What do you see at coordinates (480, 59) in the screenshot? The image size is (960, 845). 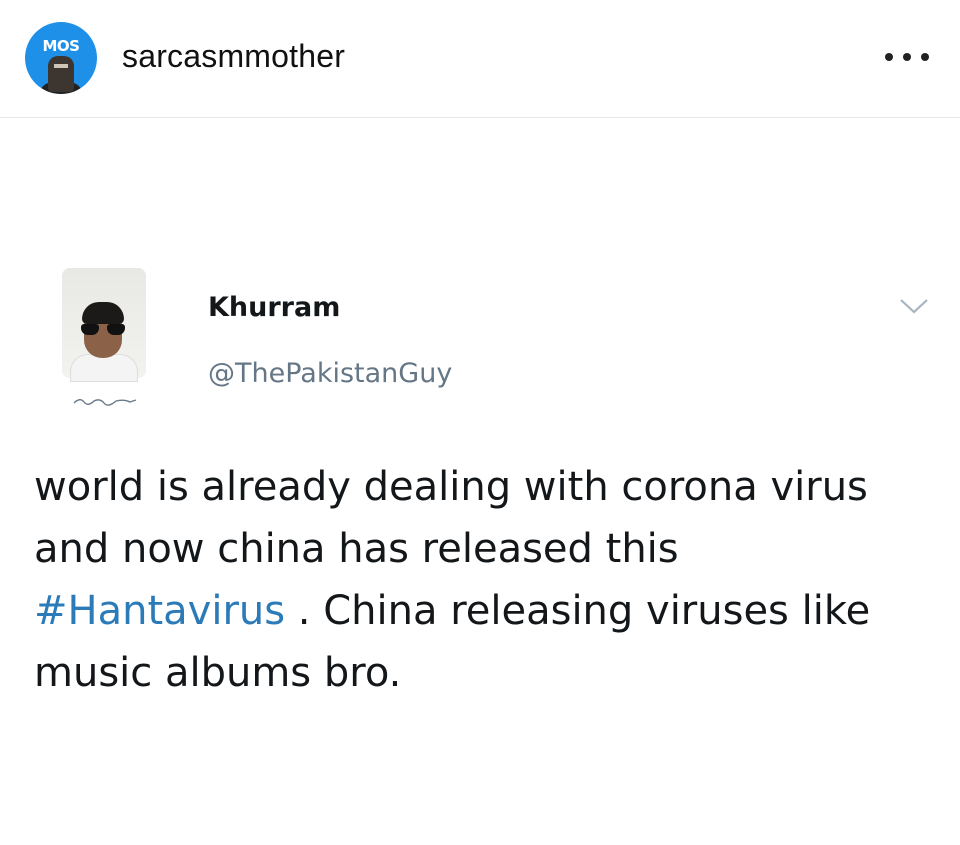 I see `post-header: MOS sarcasmmother` at bounding box center [480, 59].